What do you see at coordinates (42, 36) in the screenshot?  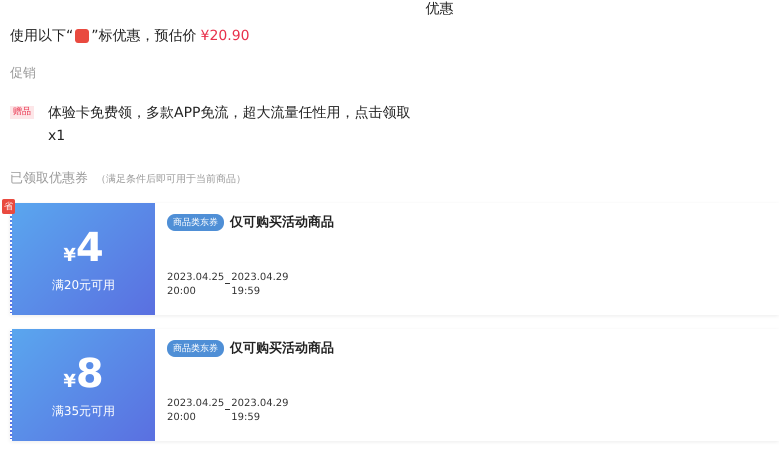 I see `estimate-label: 使用以下“` at bounding box center [42, 36].